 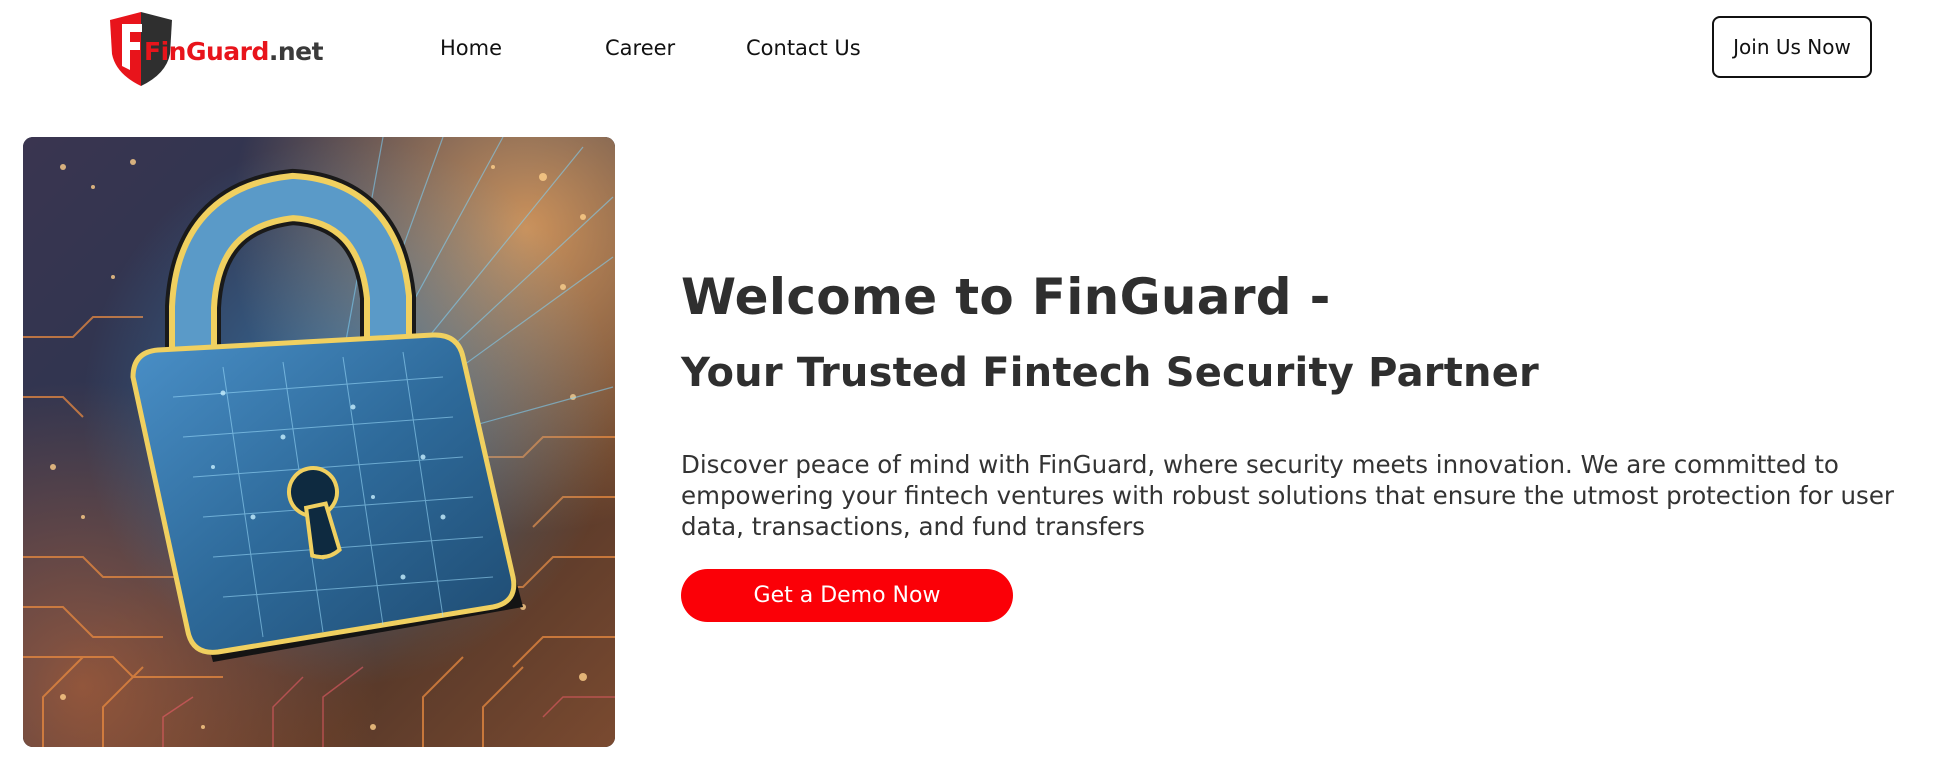 What do you see at coordinates (296, 51) in the screenshot?
I see `logo-tld-text: .net` at bounding box center [296, 51].